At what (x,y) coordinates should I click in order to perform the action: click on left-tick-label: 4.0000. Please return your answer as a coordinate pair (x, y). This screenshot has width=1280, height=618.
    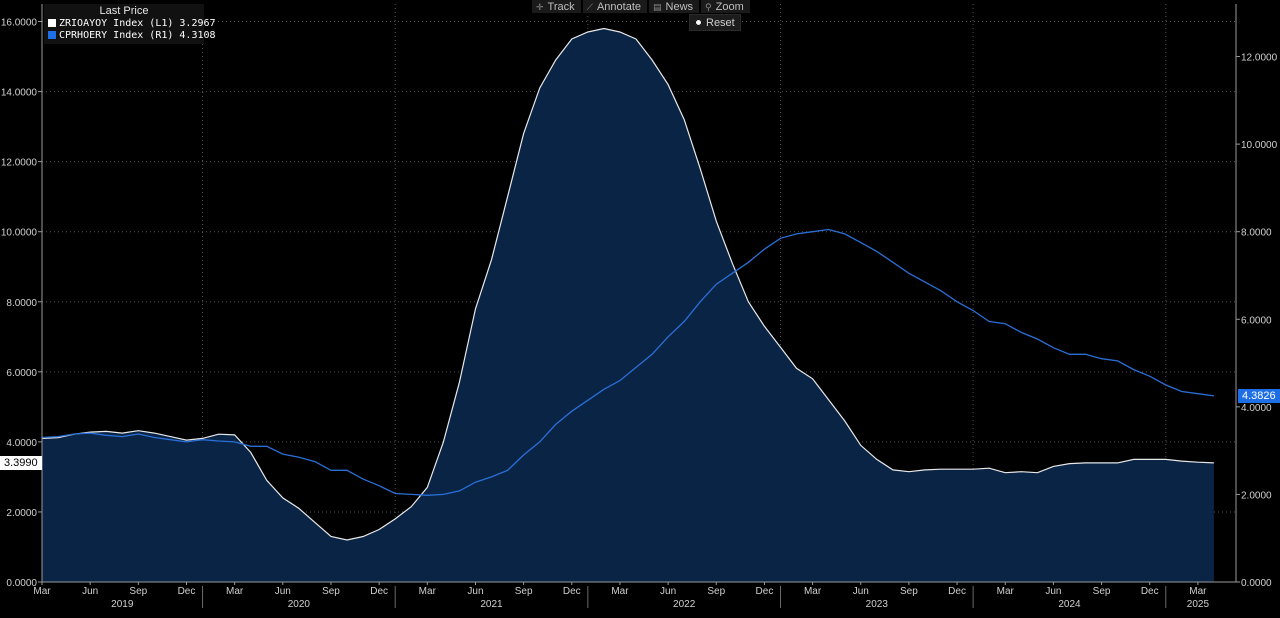
    Looking at the image, I should click on (21, 443).